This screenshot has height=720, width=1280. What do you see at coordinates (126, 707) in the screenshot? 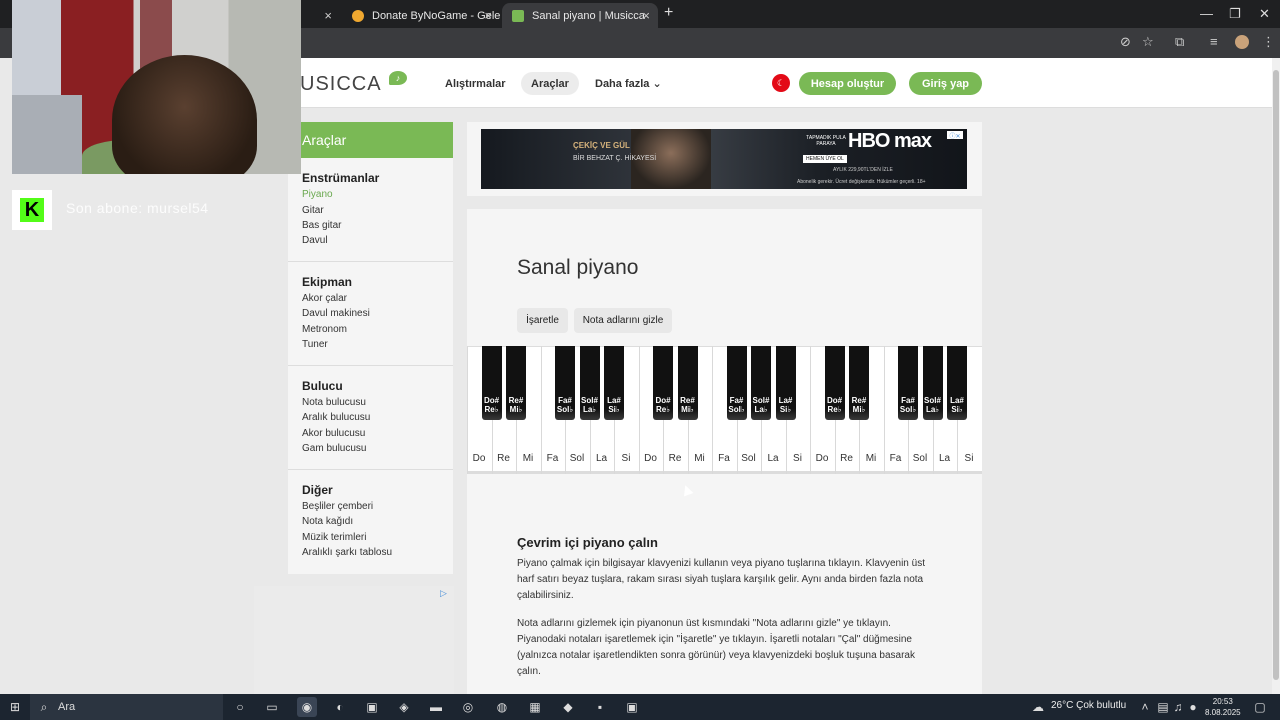
I see `taskbar-search-input: Ara` at bounding box center [126, 707].